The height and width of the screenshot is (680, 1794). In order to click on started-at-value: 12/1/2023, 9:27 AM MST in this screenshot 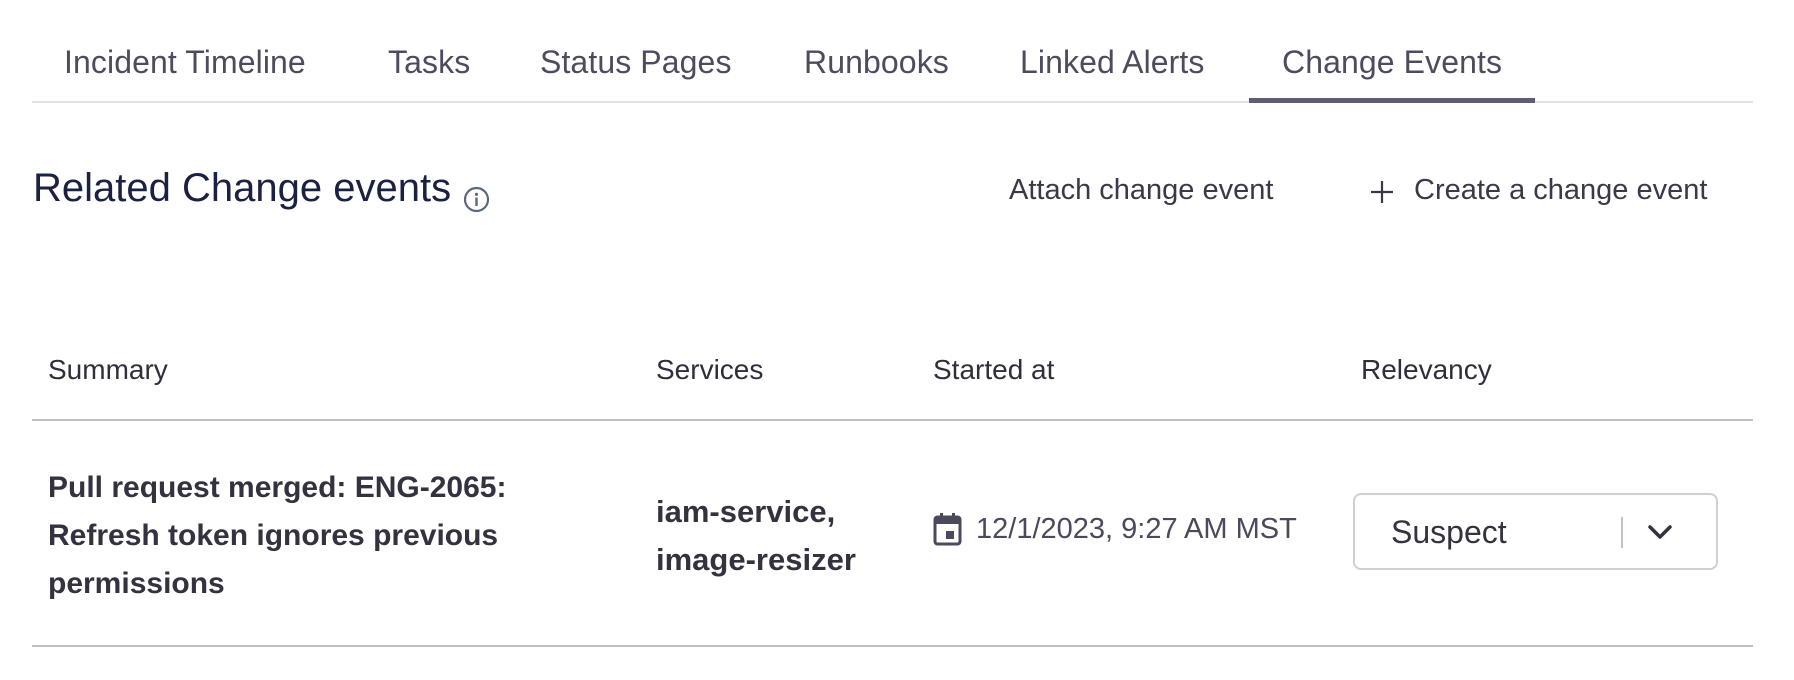, I will do `click(1136, 528)`.